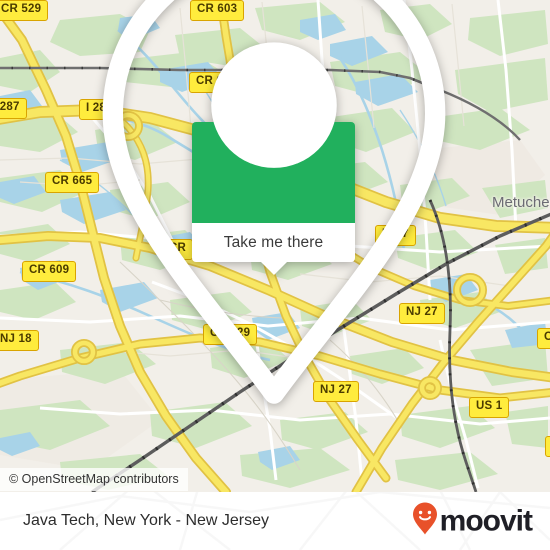  What do you see at coordinates (425, 521) in the screenshot?
I see `moovit-smiley-pin-icon` at bounding box center [425, 521].